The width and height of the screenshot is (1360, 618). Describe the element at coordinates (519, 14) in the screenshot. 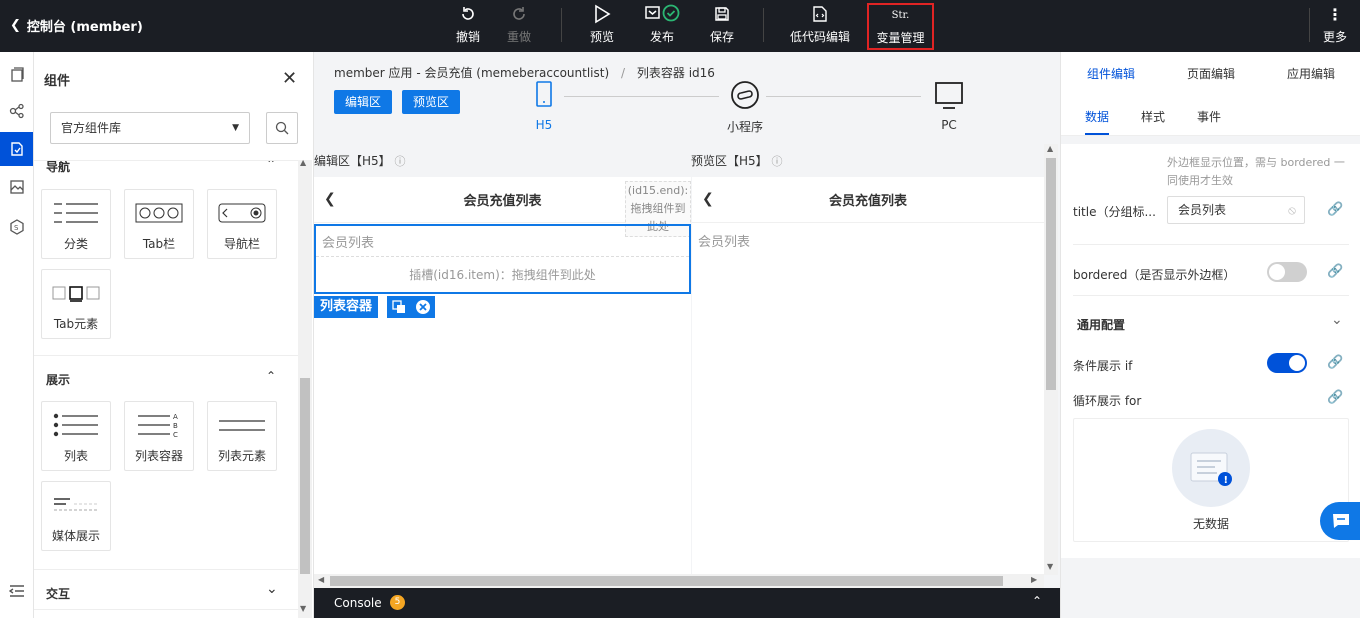

I see `redo-icon` at that location.